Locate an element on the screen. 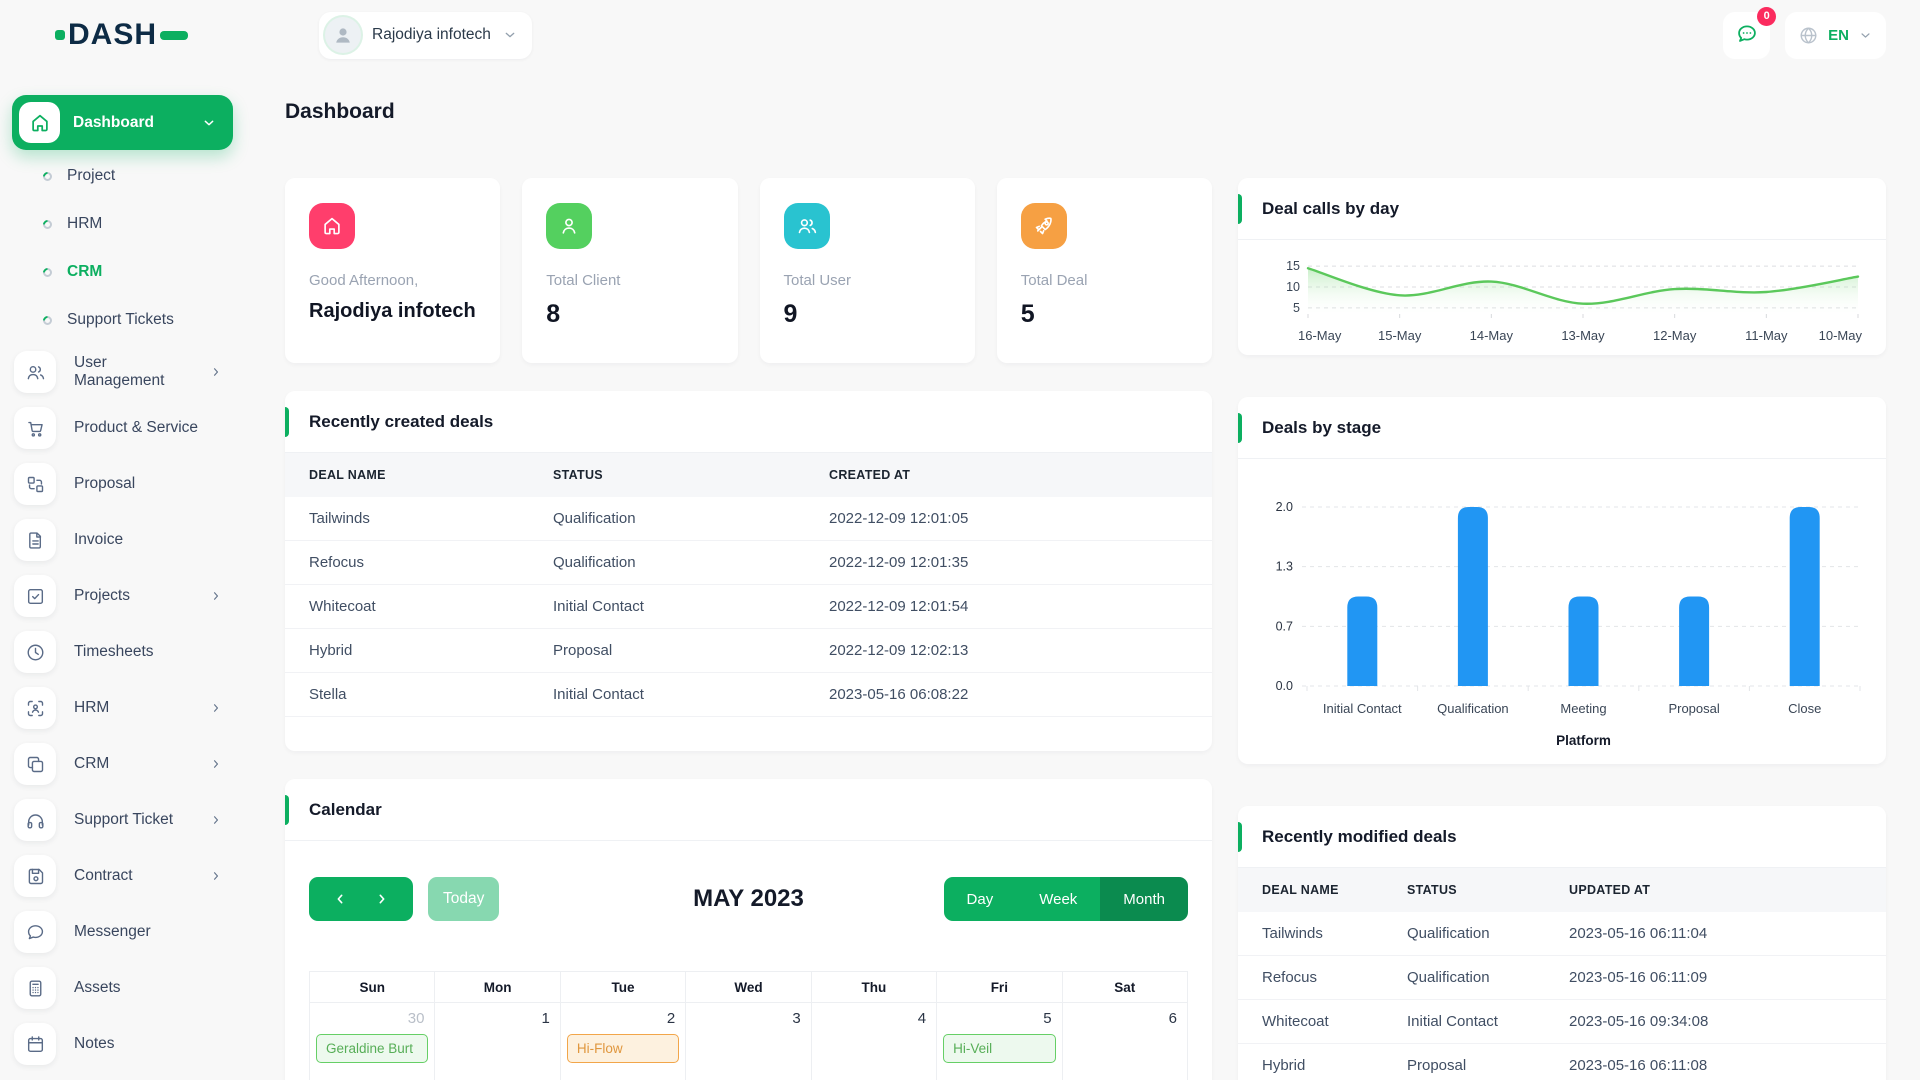  sidebar-item-label: User Management is located at coordinates (119, 371).